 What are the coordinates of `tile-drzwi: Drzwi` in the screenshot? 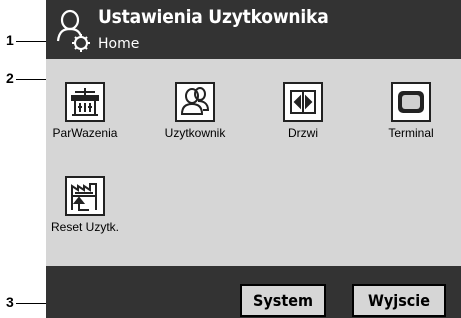 It's located at (303, 111).